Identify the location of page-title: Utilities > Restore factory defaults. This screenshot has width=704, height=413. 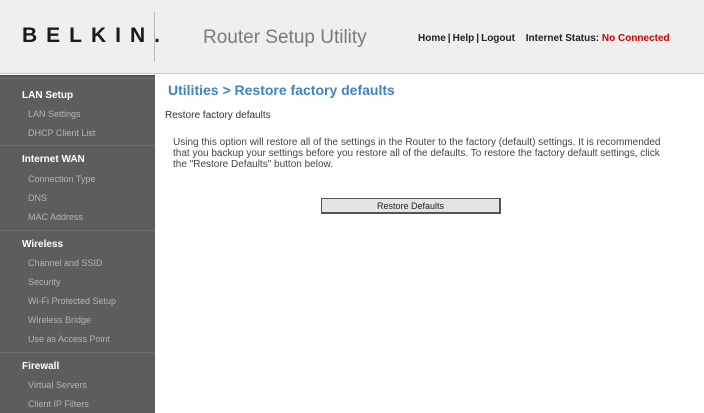
(281, 90).